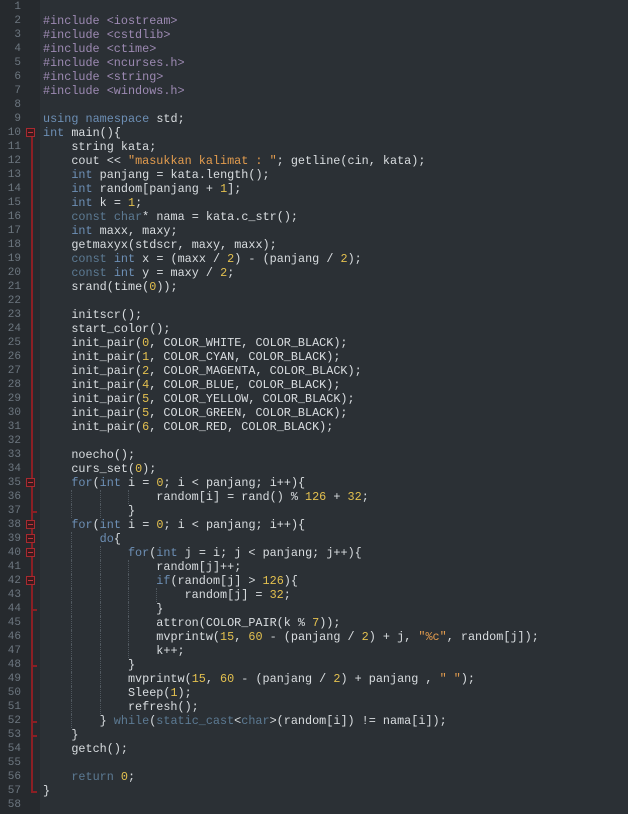 The height and width of the screenshot is (814, 628). I want to click on code-line: }, so click(89, 511).